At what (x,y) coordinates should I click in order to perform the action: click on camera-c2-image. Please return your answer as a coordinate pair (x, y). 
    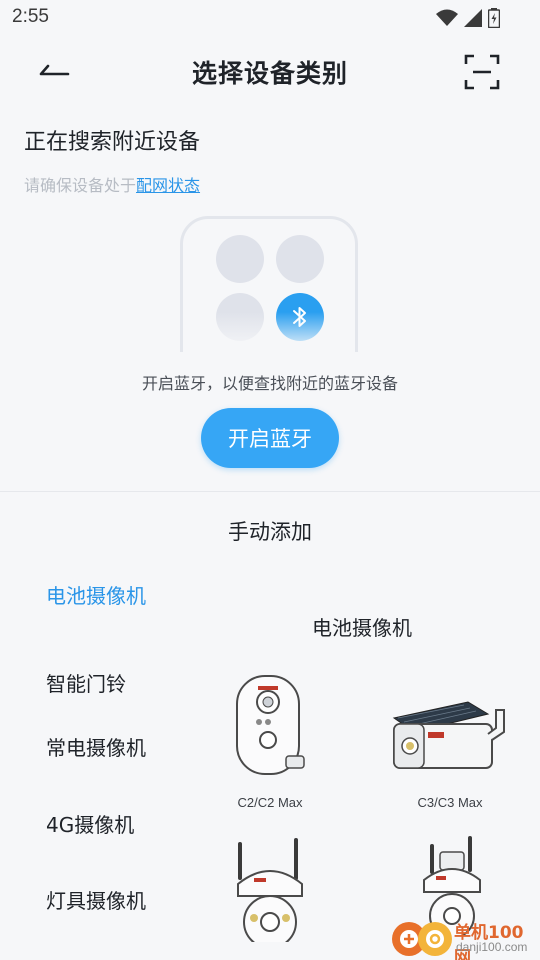
    Looking at the image, I should click on (270, 725).